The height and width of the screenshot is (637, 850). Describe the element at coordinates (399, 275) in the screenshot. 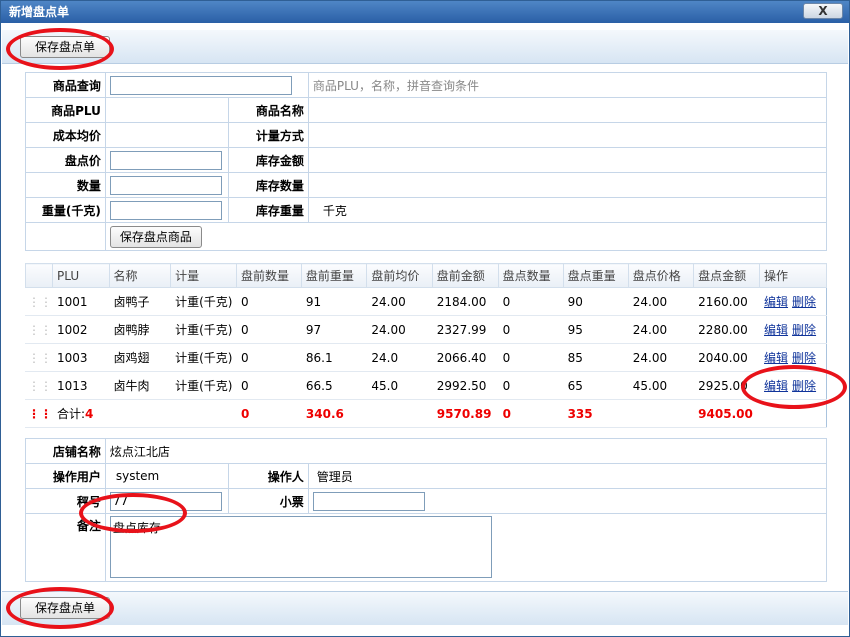

I see `grid-header-cell: 盘前均价` at that location.